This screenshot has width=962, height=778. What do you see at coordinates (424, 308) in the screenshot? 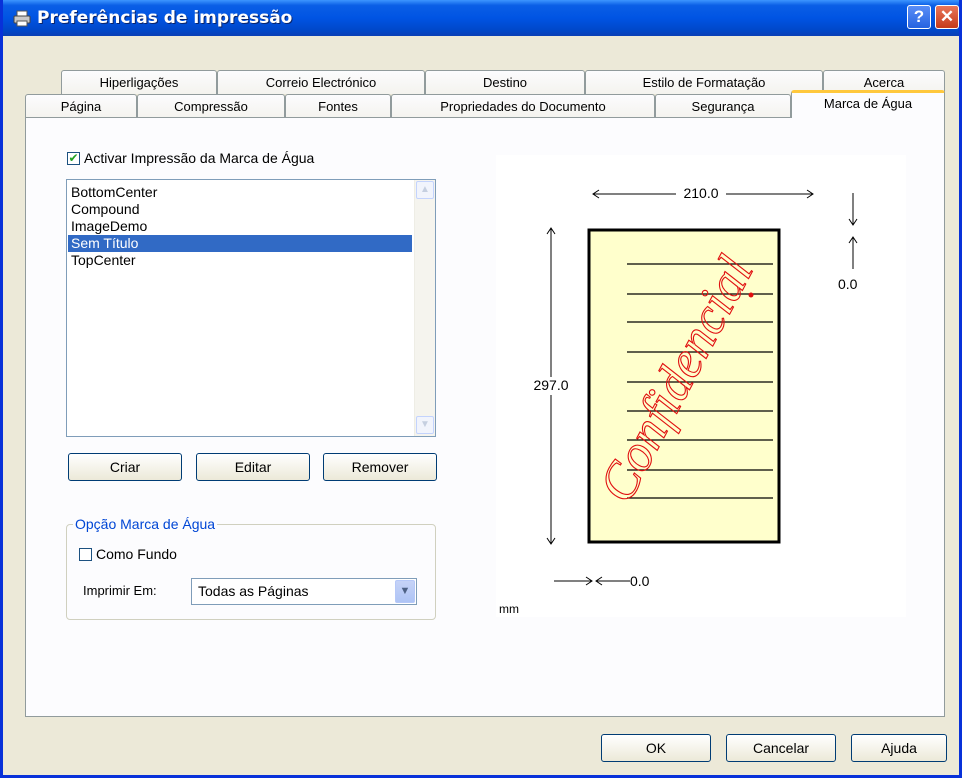
I see `list-scrollbar: ▲ ▼` at bounding box center [424, 308].